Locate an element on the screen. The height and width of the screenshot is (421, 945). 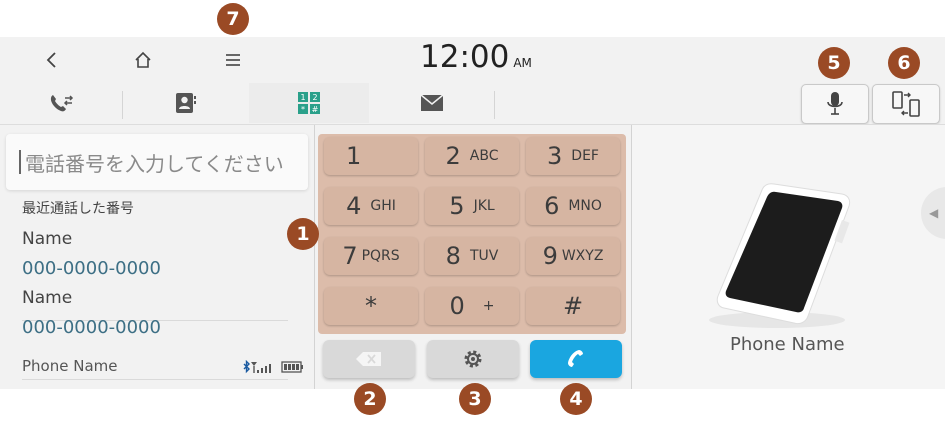
key-letters: JKL is located at coordinates (484, 206).